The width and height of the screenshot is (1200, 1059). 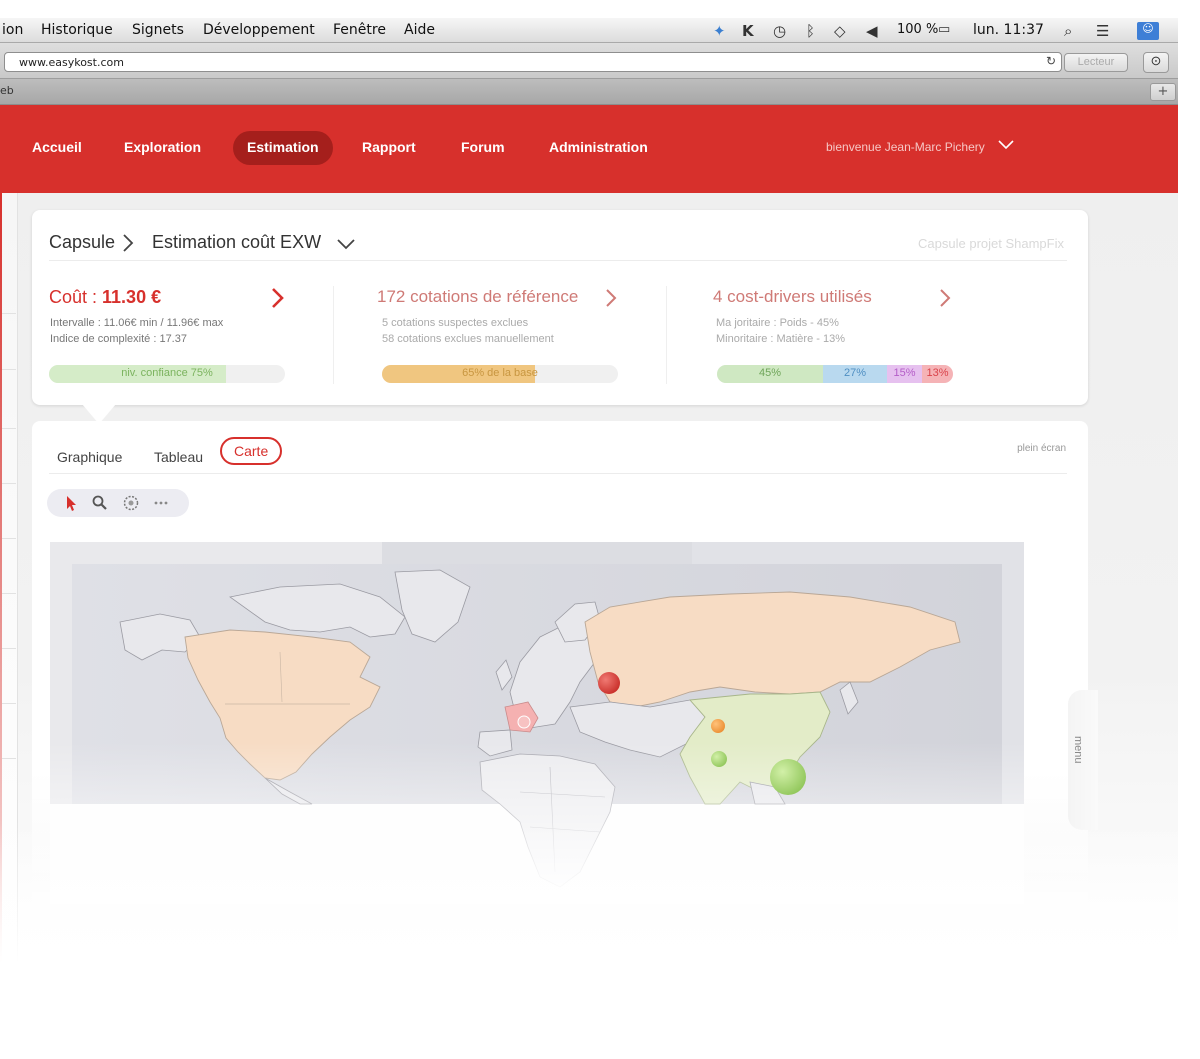 I want to click on finder-icon: ☺, so click(x=1148, y=31).